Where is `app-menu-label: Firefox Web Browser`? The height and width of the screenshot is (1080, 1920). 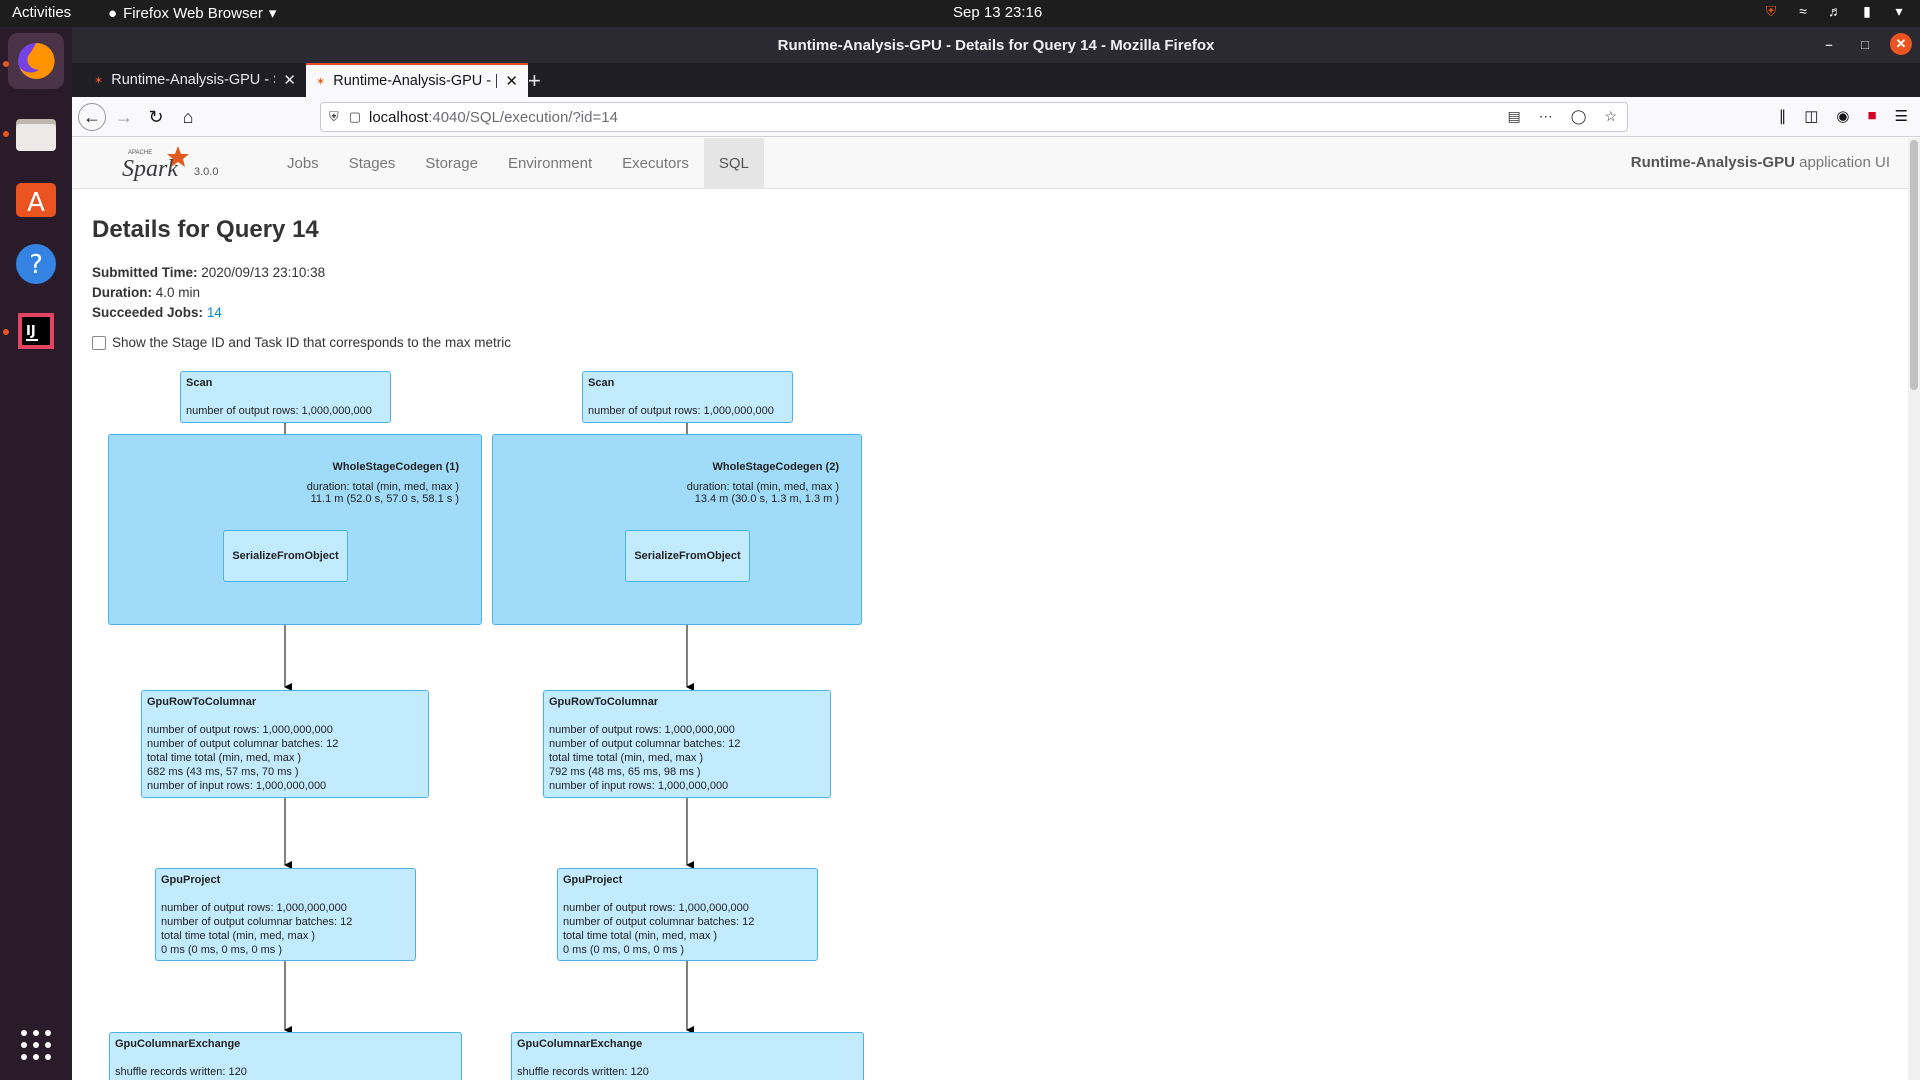
app-menu-label: Firefox Web Browser is located at coordinates (193, 13).